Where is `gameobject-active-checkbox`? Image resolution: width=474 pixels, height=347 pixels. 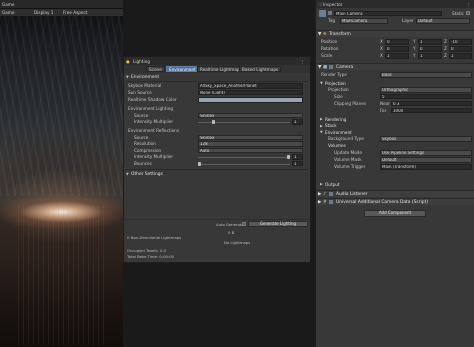
gameobject-active-checkbox is located at coordinates (330, 13).